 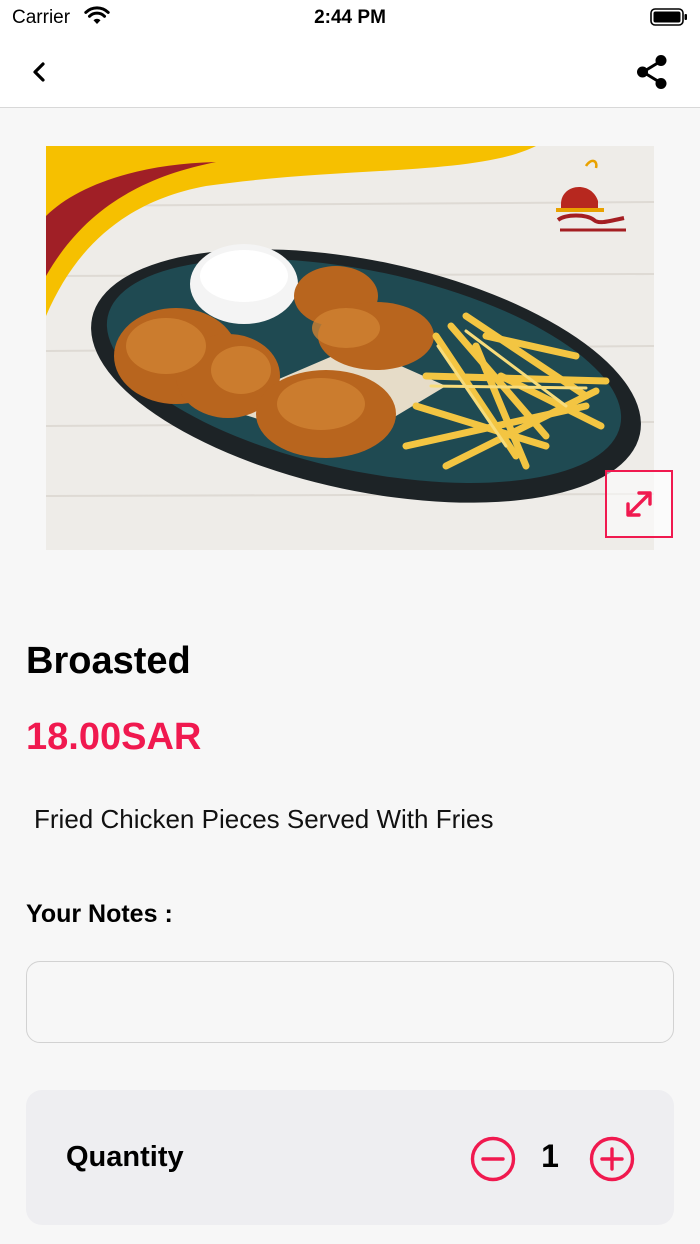 I want to click on product-description: Fried Chicken Pieces Served With Fries, so click(x=264, y=819).